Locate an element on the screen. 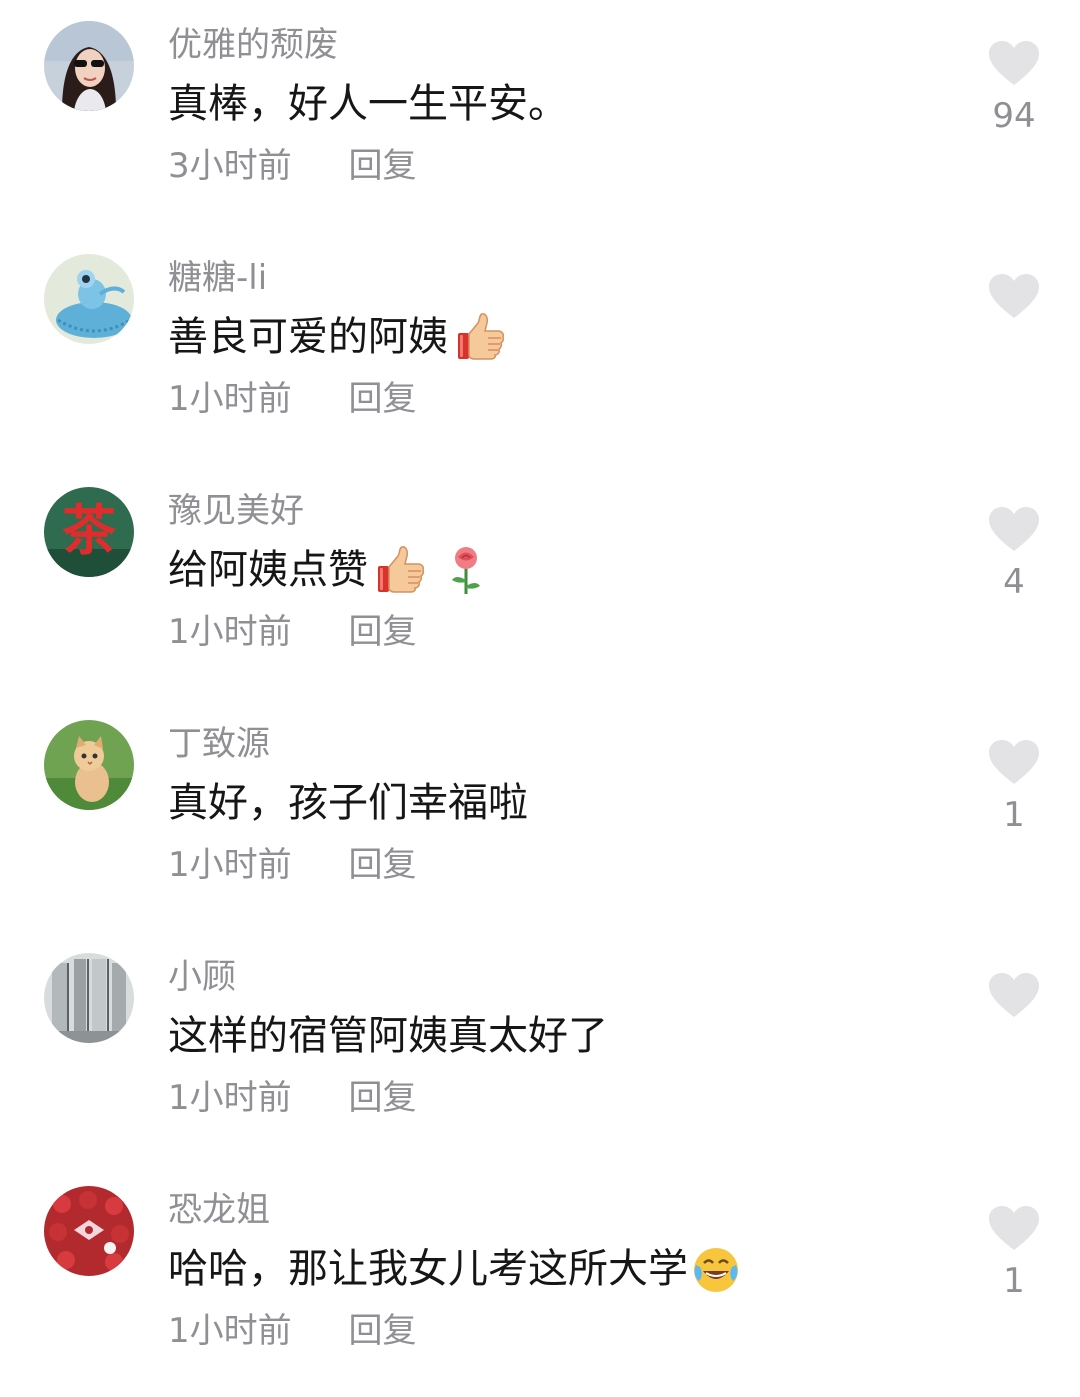 Image resolution: width=1080 pixels, height=1397 pixels. comment-text-content: 真棒，好人一生平安。 is located at coordinates (368, 104).